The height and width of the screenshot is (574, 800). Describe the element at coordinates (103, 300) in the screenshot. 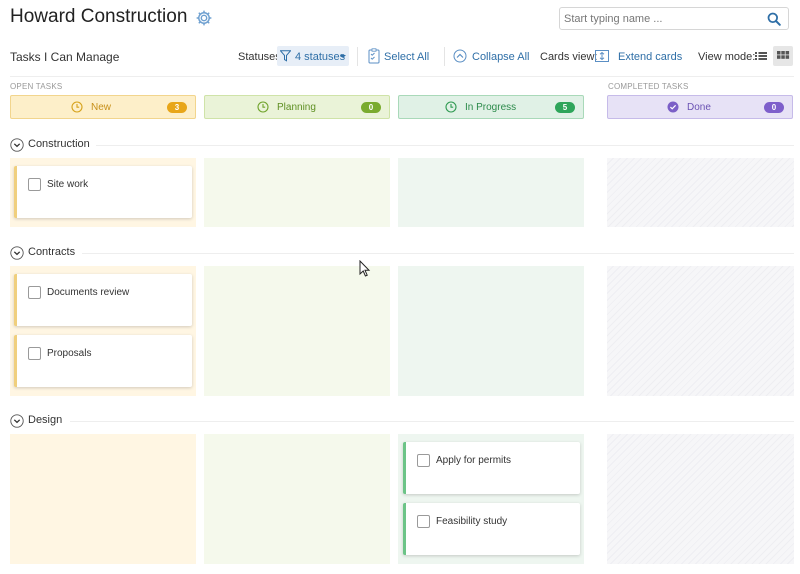

I see `task-card: Documents review` at that location.